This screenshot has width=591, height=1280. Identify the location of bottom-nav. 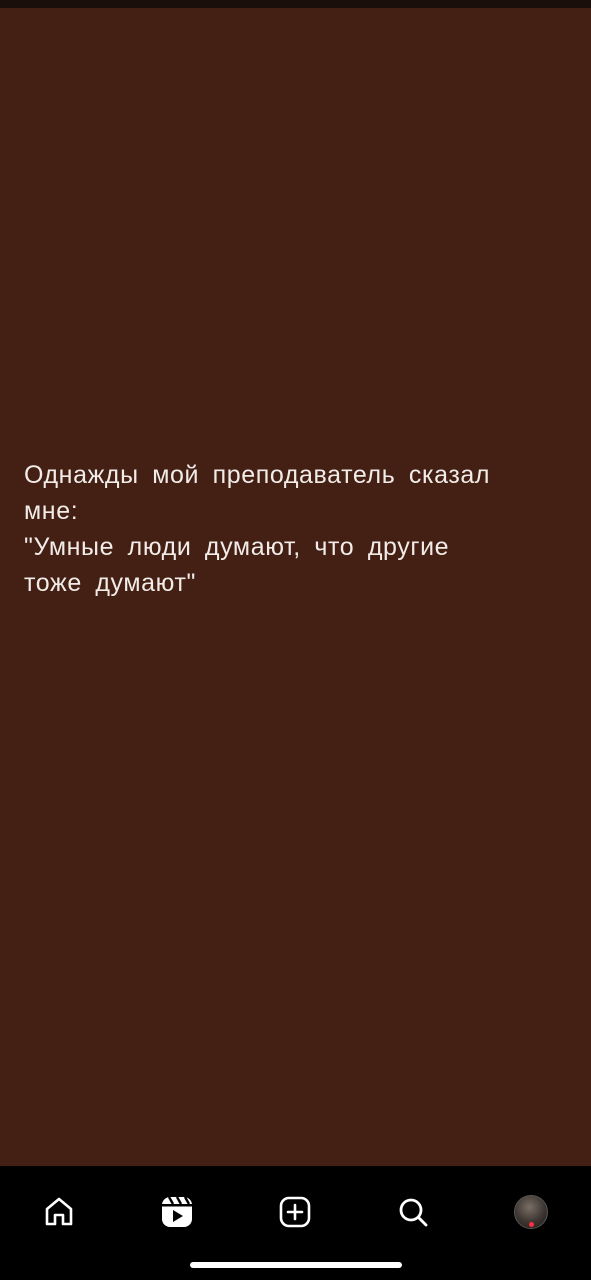
(295, 1223).